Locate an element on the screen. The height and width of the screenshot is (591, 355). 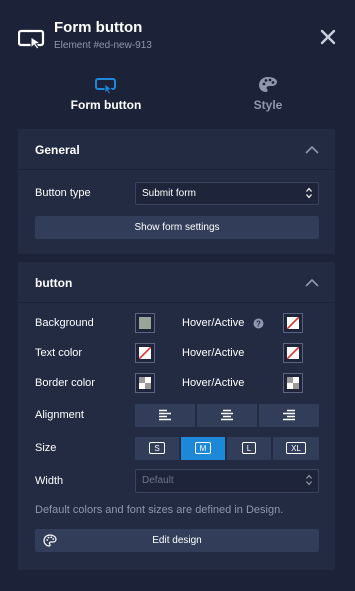
section-title: button is located at coordinates (54, 283).